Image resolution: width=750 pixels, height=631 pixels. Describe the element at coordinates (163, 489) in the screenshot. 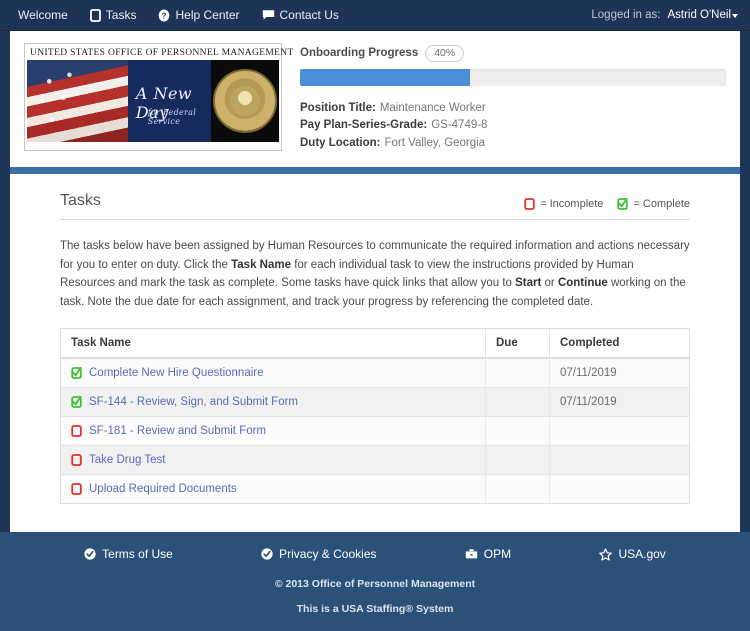

I see `task-name-link: Upload Required Documents` at that location.